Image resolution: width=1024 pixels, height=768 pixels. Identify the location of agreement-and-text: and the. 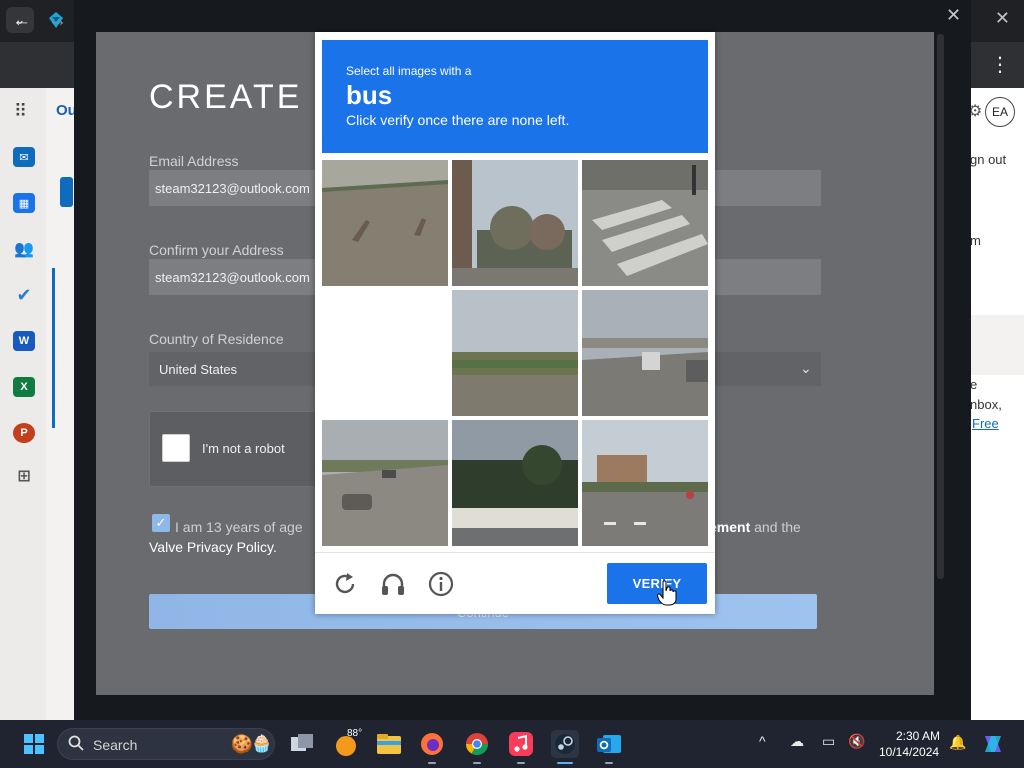
(775, 527).